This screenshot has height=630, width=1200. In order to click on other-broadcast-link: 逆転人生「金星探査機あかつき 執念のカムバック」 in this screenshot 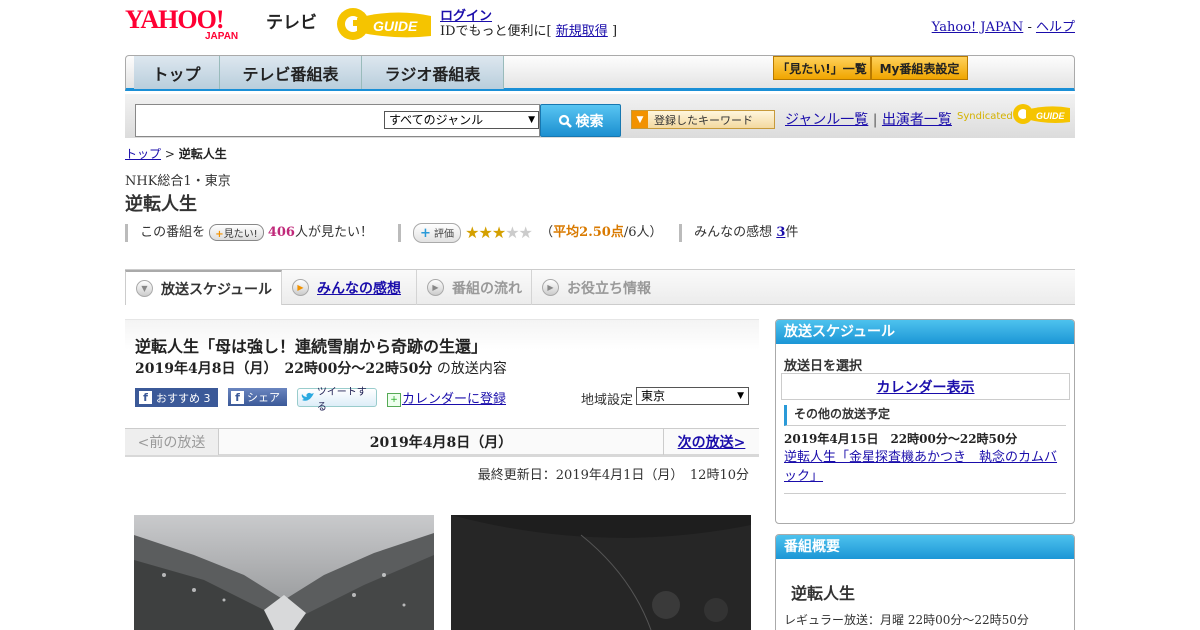, I will do `click(920, 467)`.